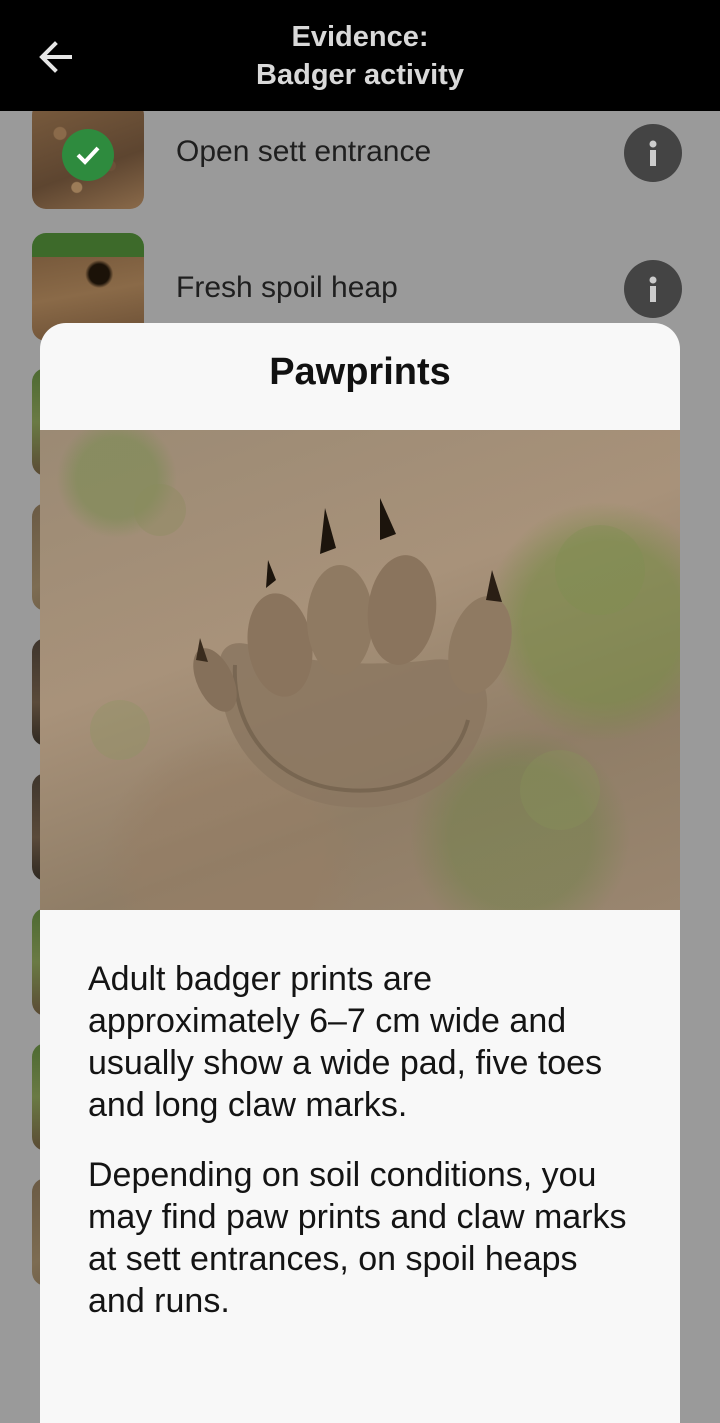 Image resolution: width=720 pixels, height=1423 pixels. Describe the element at coordinates (360, 37) in the screenshot. I see `page-title-line-1: Evidence:` at that location.